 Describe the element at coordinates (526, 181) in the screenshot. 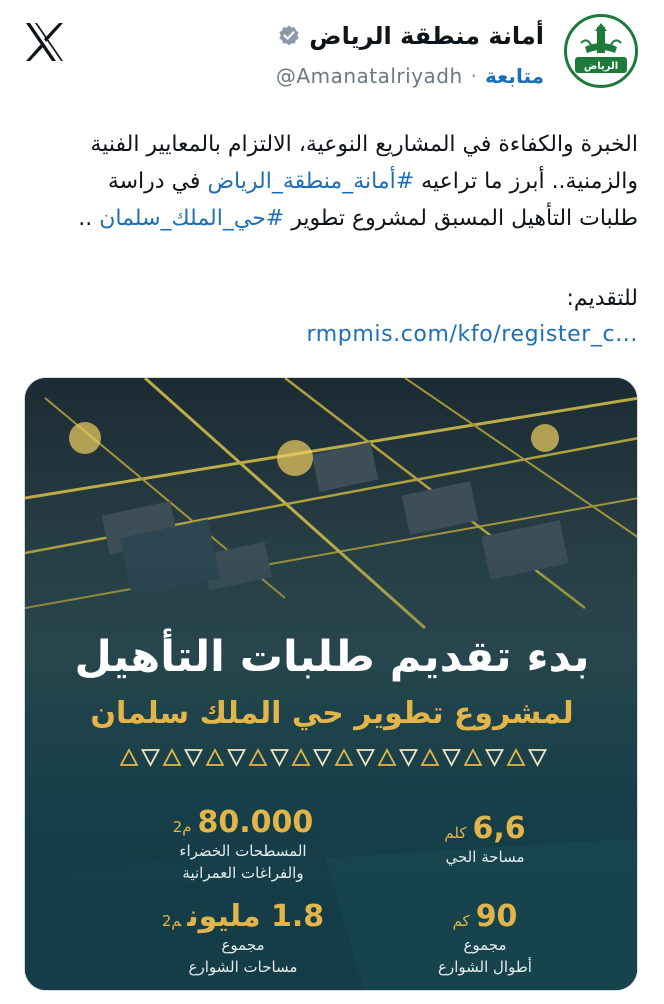

I see `tweet-text-segment: والزمنية.. أبرز ما تراعيه` at that location.